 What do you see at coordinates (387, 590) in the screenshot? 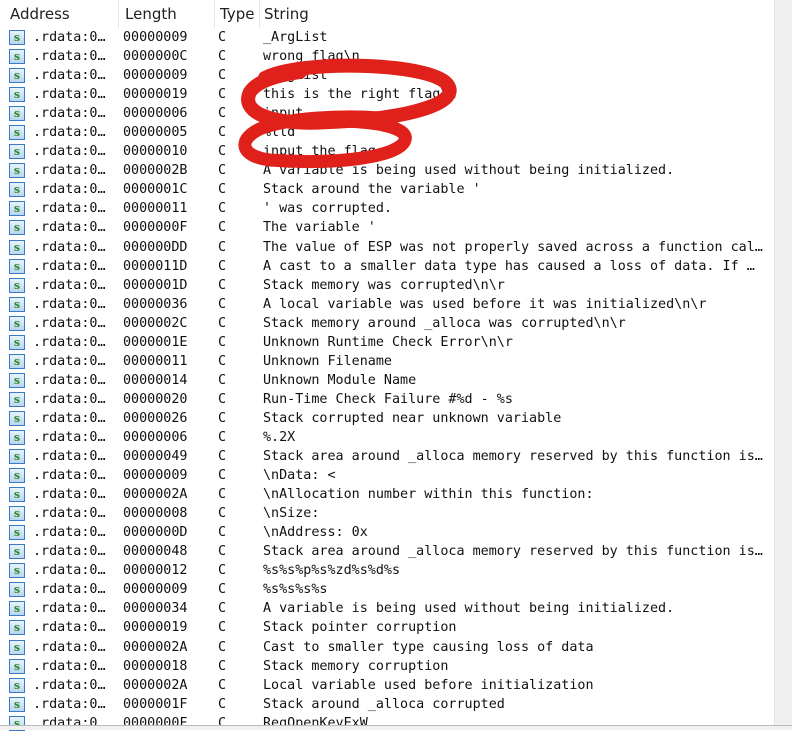
I see `string-row: s .rdata:0… 00000009 C %s%s%s%s` at bounding box center [387, 590].